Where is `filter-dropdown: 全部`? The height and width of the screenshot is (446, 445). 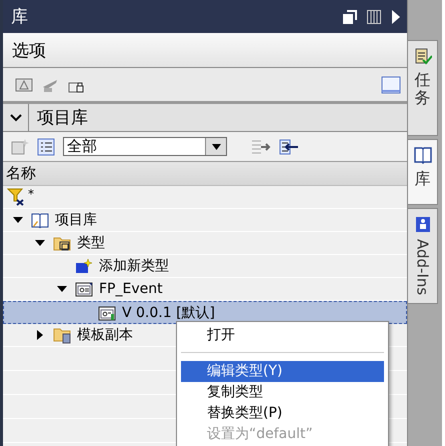
filter-dropdown: 全部 is located at coordinates (145, 146).